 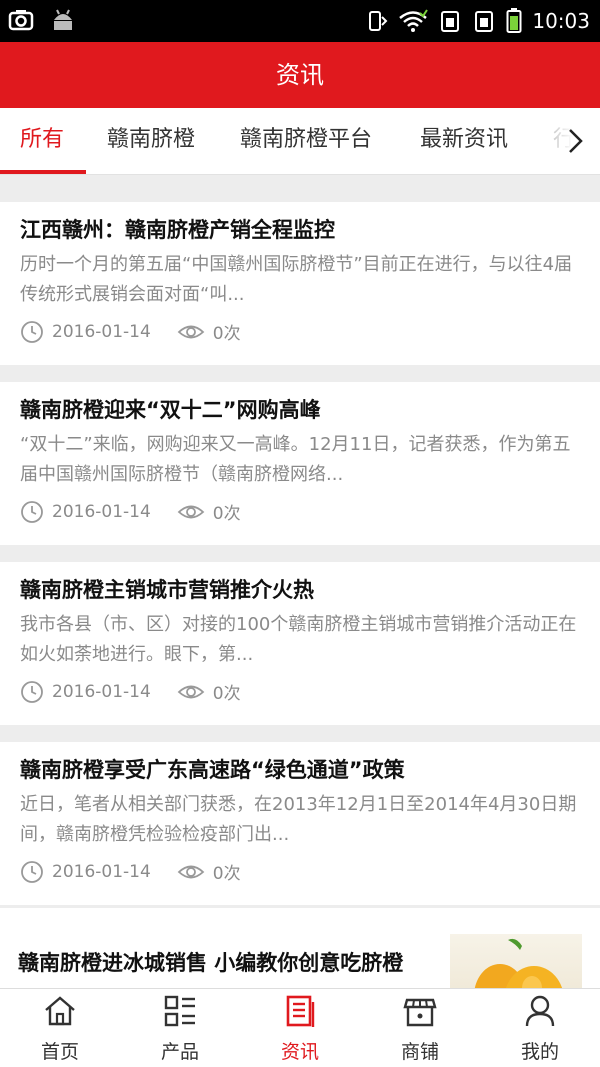 I want to click on sim-1-signal-icon, so click(x=450, y=21).